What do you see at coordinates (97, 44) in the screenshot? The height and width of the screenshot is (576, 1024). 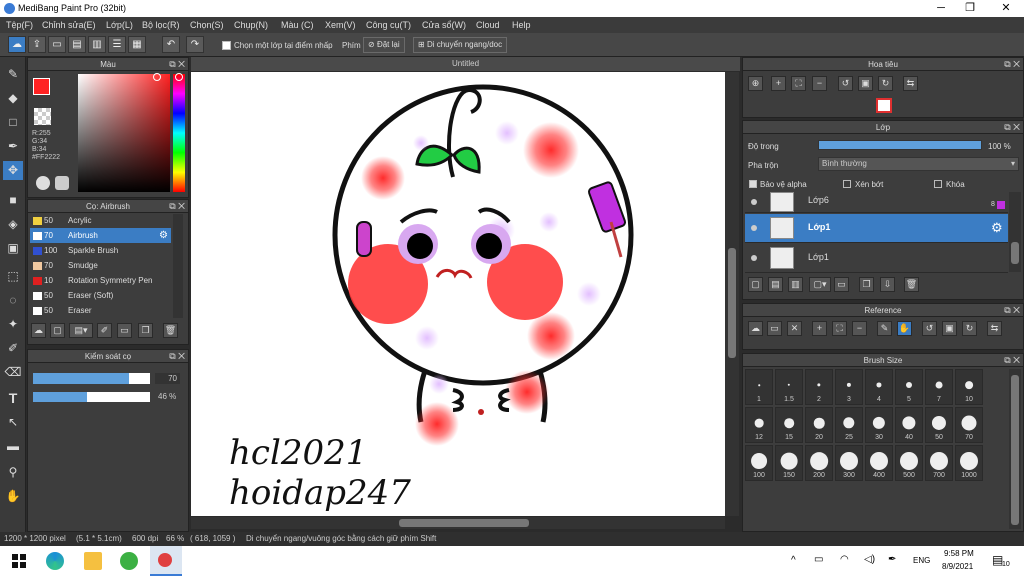 I see `page-icon: ▥` at bounding box center [97, 44].